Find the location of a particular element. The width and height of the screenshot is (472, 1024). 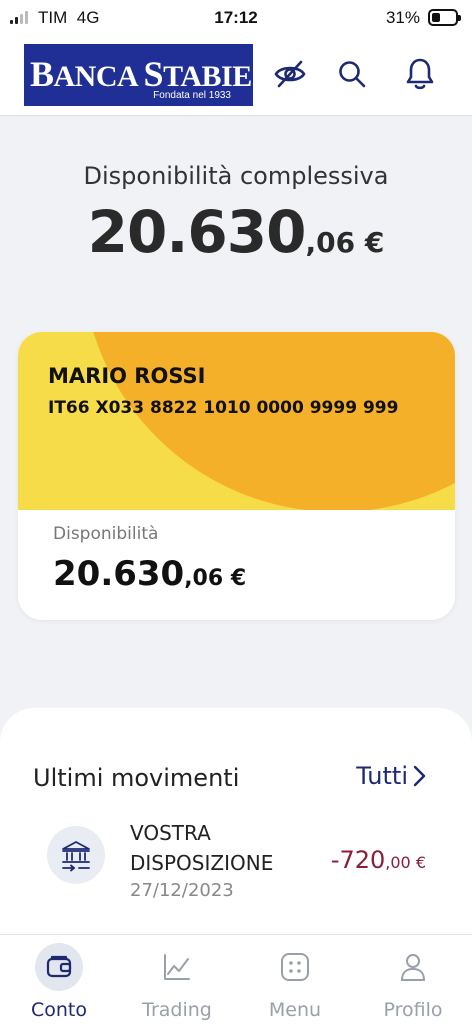

available-balance-amount: 20.630,06 € is located at coordinates (149, 574).